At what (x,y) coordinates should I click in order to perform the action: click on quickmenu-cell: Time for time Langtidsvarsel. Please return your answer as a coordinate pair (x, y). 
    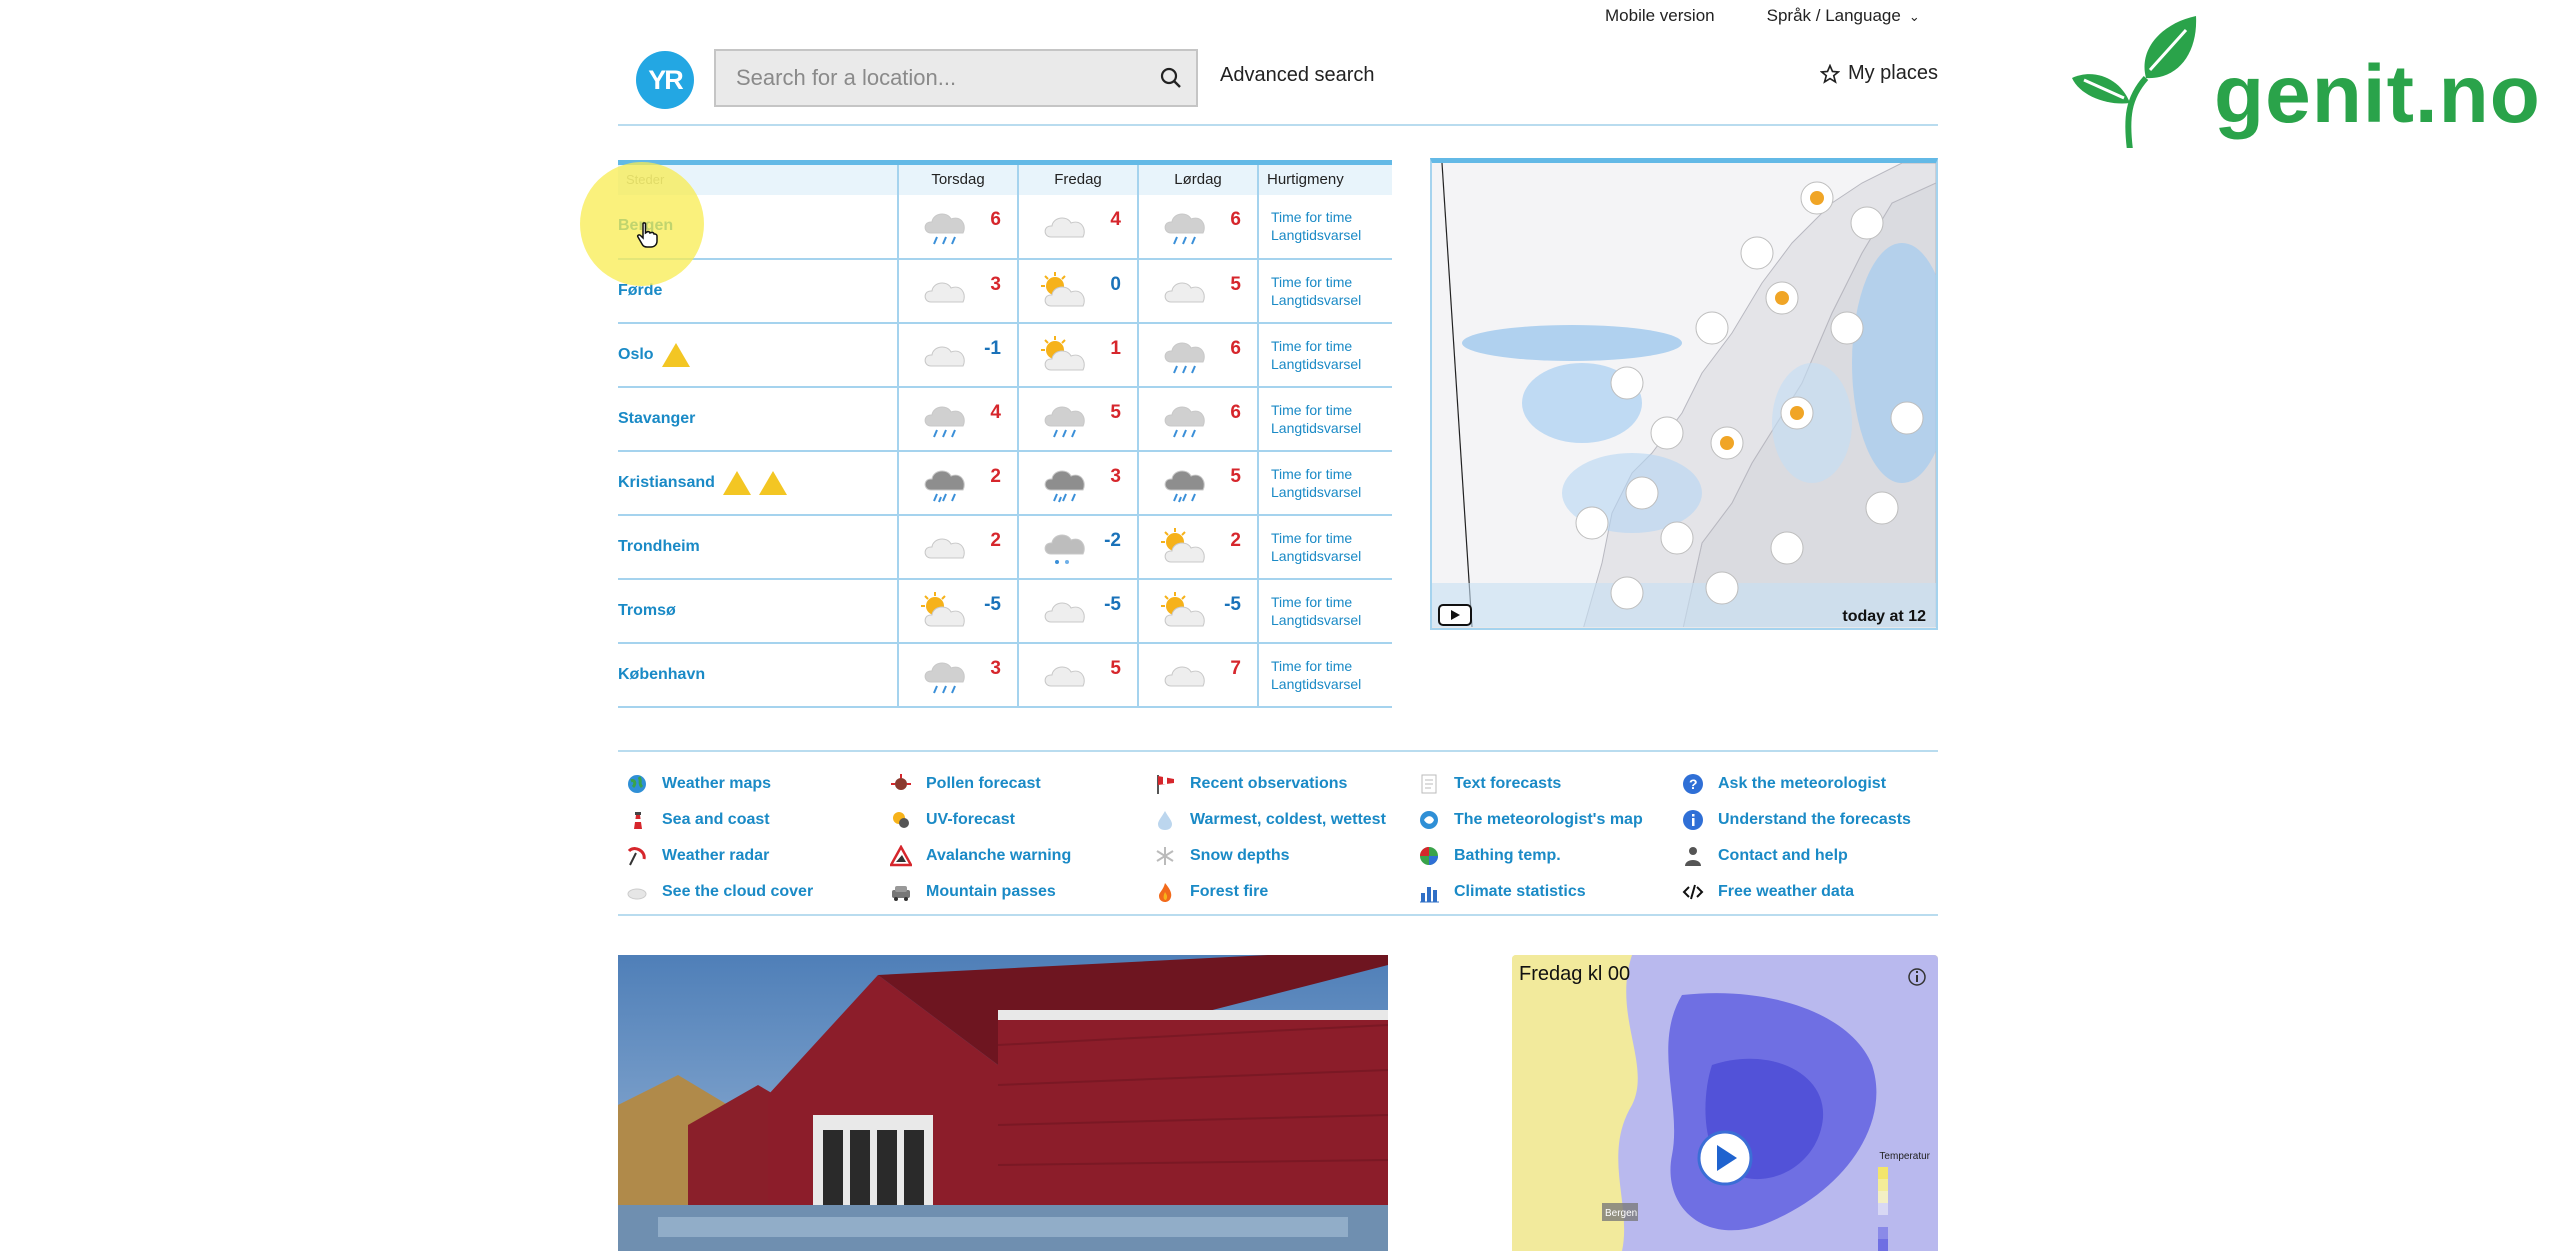
    Looking at the image, I should click on (1324, 547).